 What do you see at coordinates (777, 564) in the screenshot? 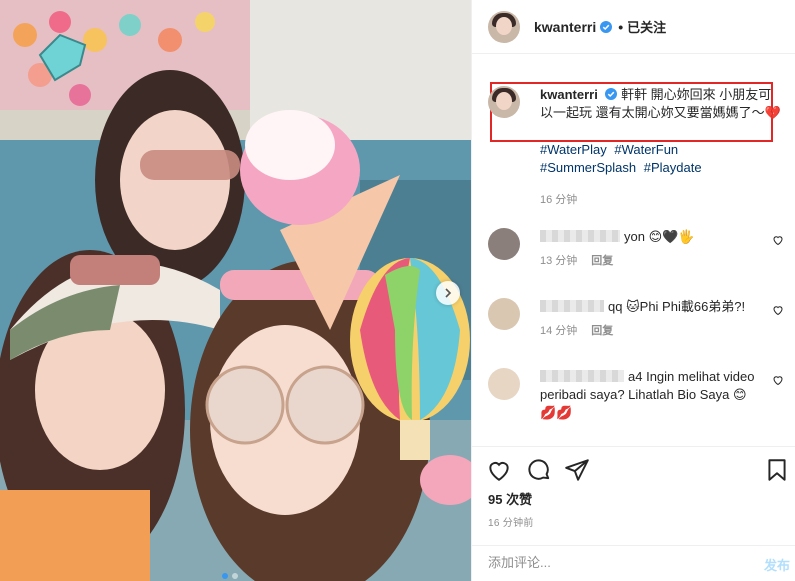
I see `publish-button: 发布` at bounding box center [777, 564].